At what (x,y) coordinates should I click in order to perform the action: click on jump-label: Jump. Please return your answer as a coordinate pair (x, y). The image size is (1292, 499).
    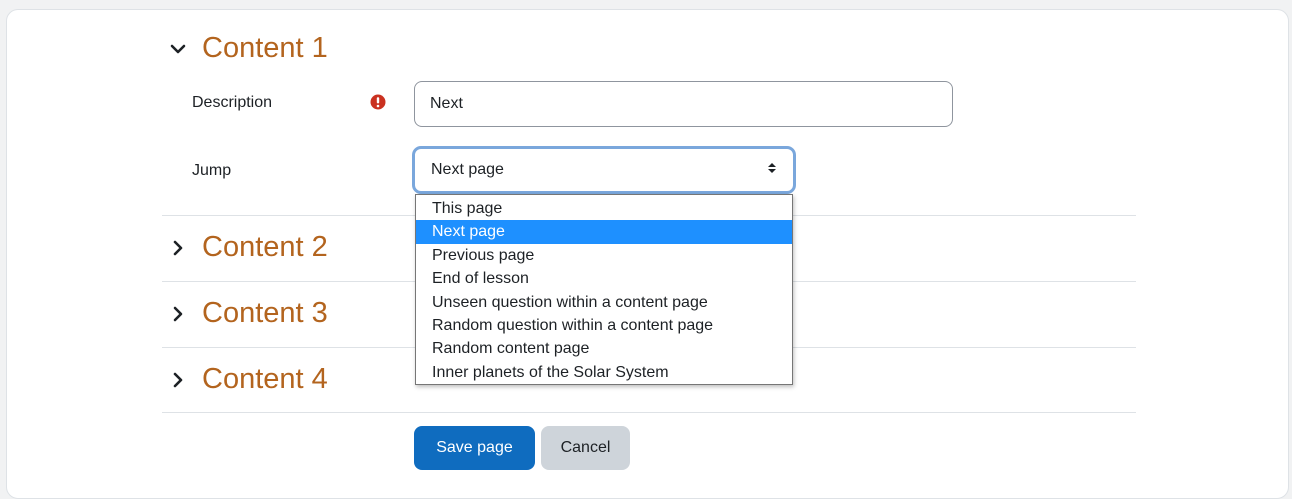
    Looking at the image, I should click on (212, 170).